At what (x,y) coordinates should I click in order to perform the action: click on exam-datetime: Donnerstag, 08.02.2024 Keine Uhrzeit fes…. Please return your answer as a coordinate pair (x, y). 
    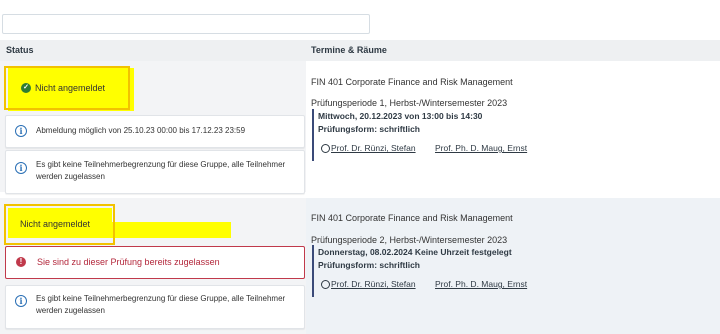
    Looking at the image, I should click on (415, 252).